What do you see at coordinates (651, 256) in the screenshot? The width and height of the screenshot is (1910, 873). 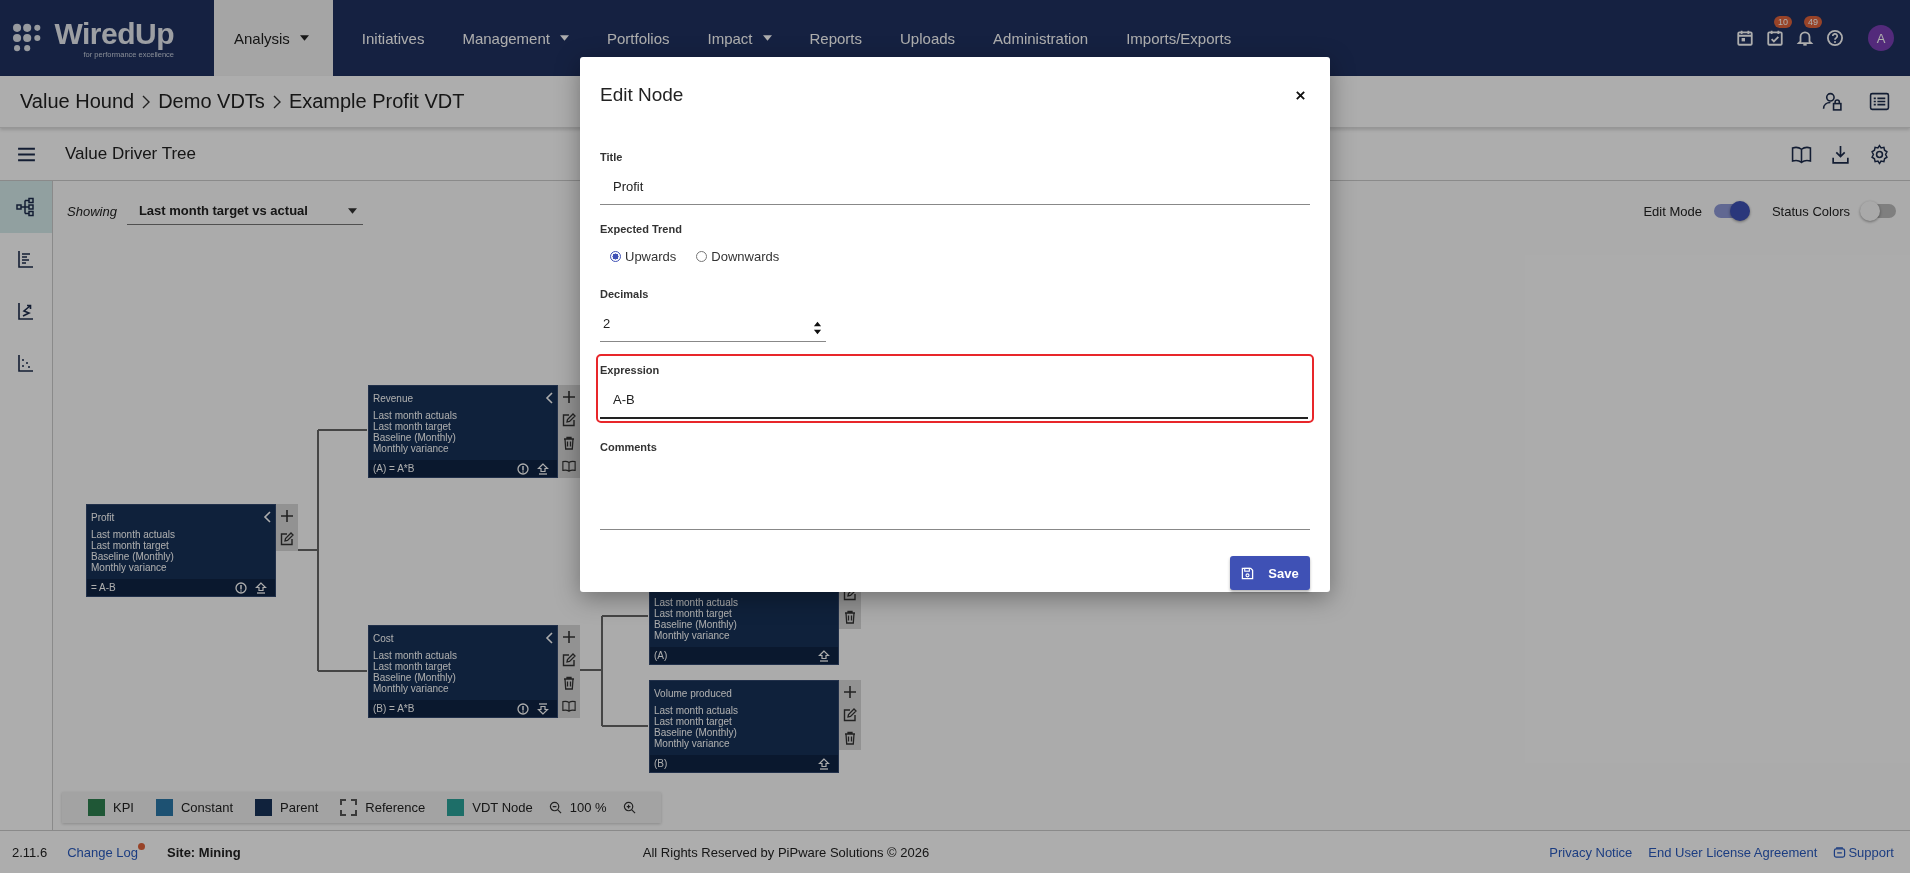 I see `radio-label: Upwards` at bounding box center [651, 256].